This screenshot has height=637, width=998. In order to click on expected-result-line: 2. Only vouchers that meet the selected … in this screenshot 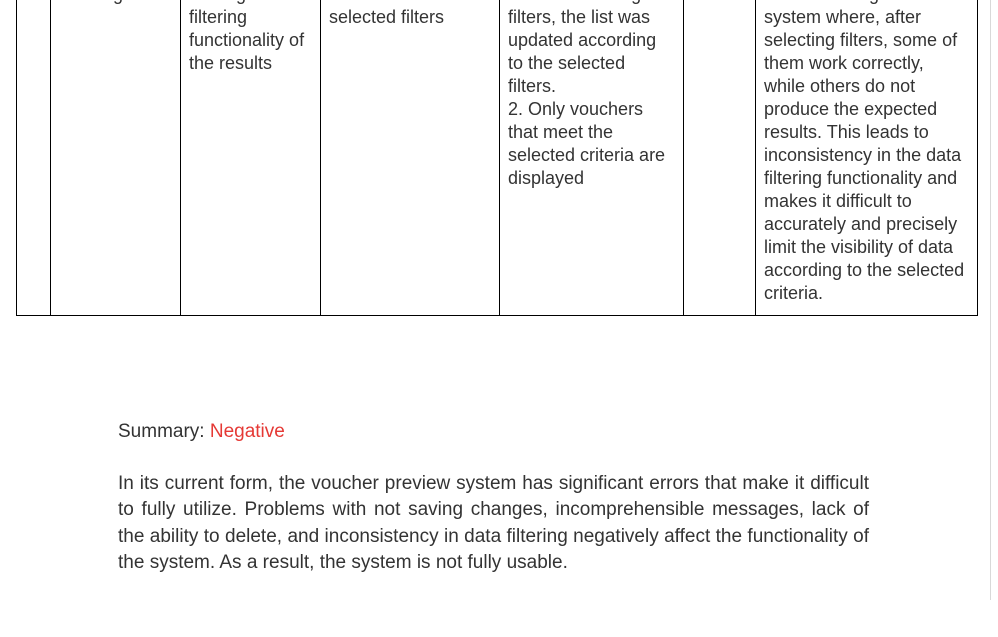, I will do `click(587, 143)`.